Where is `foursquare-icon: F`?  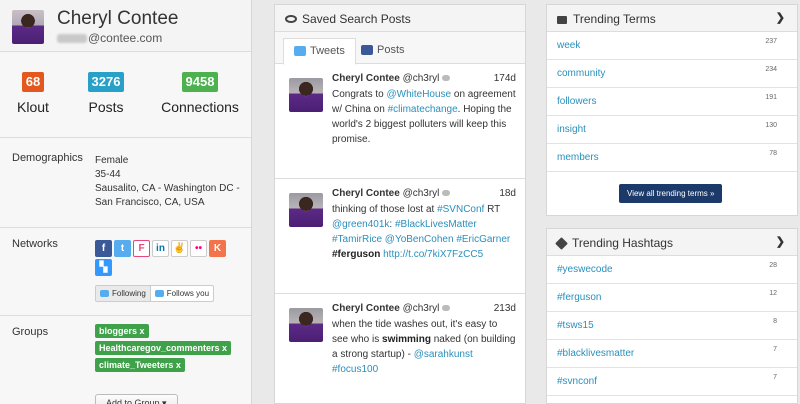
foursquare-icon: F is located at coordinates (141, 248).